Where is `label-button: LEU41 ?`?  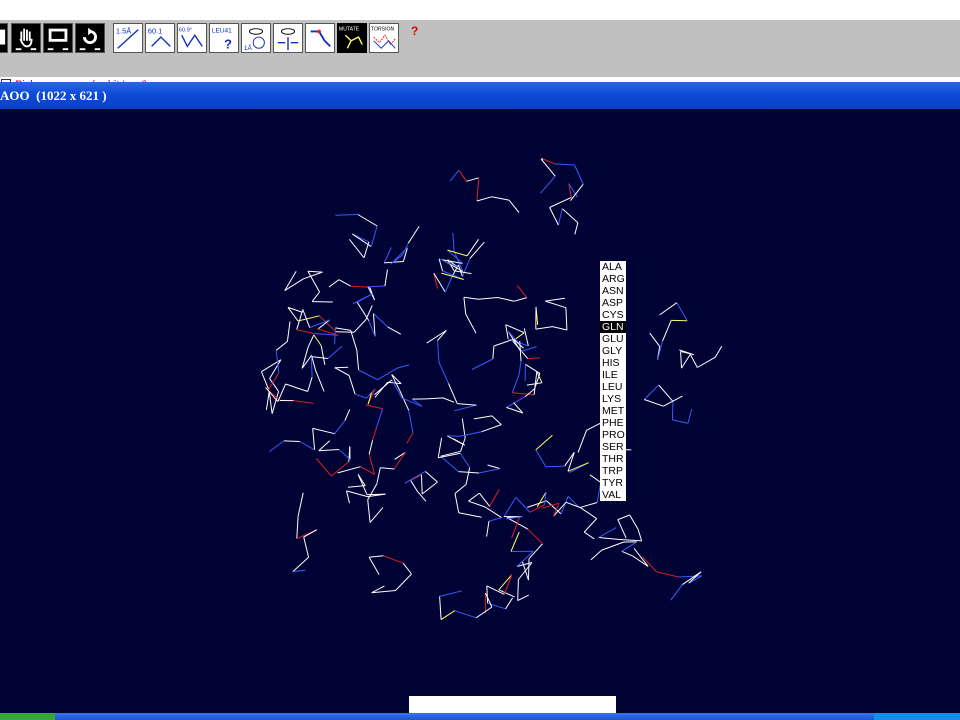
label-button: LEU41 ? is located at coordinates (224, 38).